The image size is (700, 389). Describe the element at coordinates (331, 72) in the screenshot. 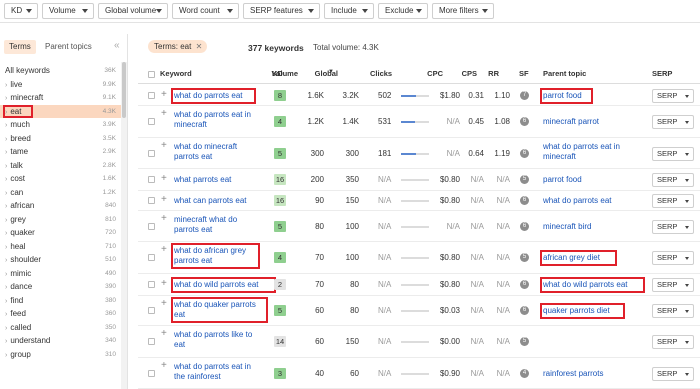

I see `sort-desc-icon: ▼` at that location.